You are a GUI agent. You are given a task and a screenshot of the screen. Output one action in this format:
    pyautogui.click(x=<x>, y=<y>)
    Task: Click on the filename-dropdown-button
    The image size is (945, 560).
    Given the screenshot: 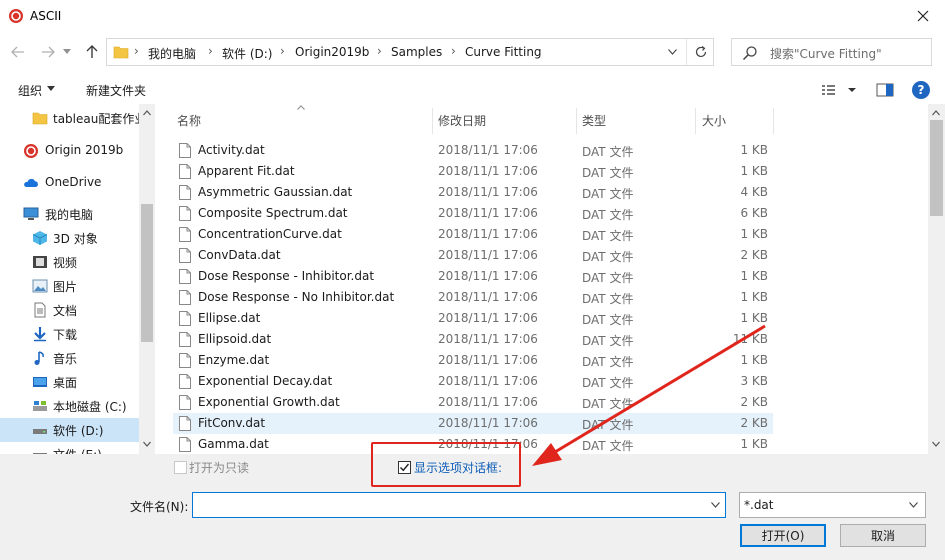 What is the action you would take?
    pyautogui.click(x=715, y=505)
    